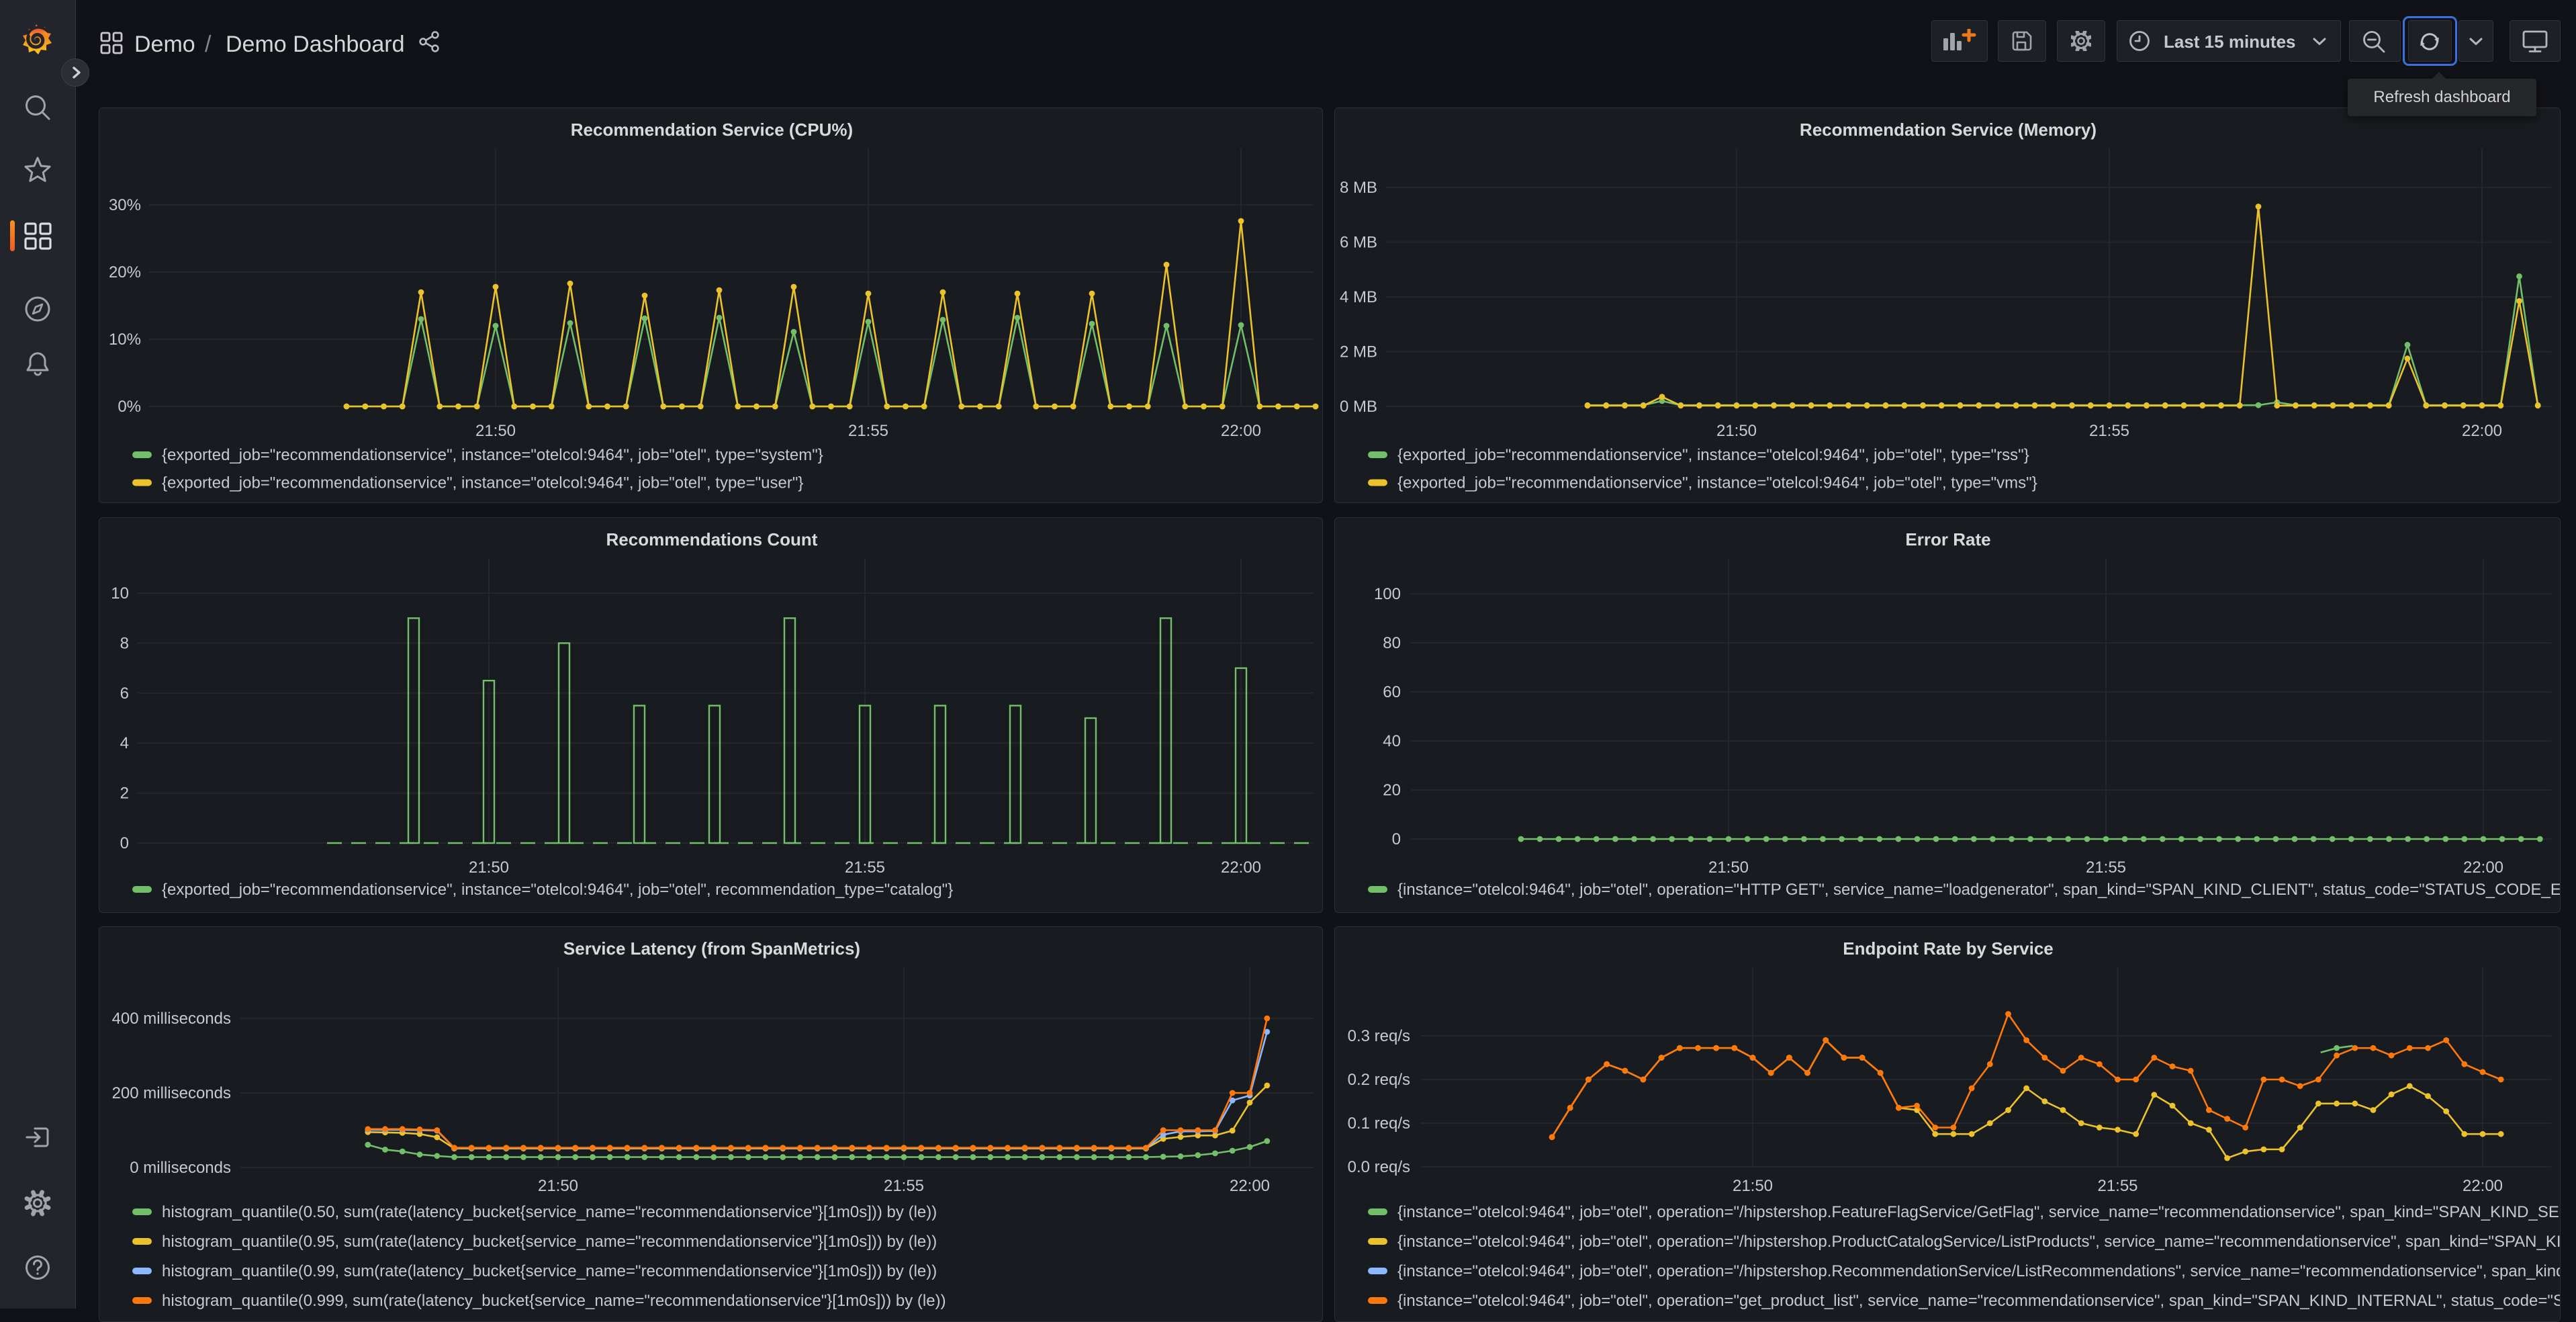 The width and height of the screenshot is (2576, 1322). I want to click on svg-text: 200 milliseconds, so click(171, 1093).